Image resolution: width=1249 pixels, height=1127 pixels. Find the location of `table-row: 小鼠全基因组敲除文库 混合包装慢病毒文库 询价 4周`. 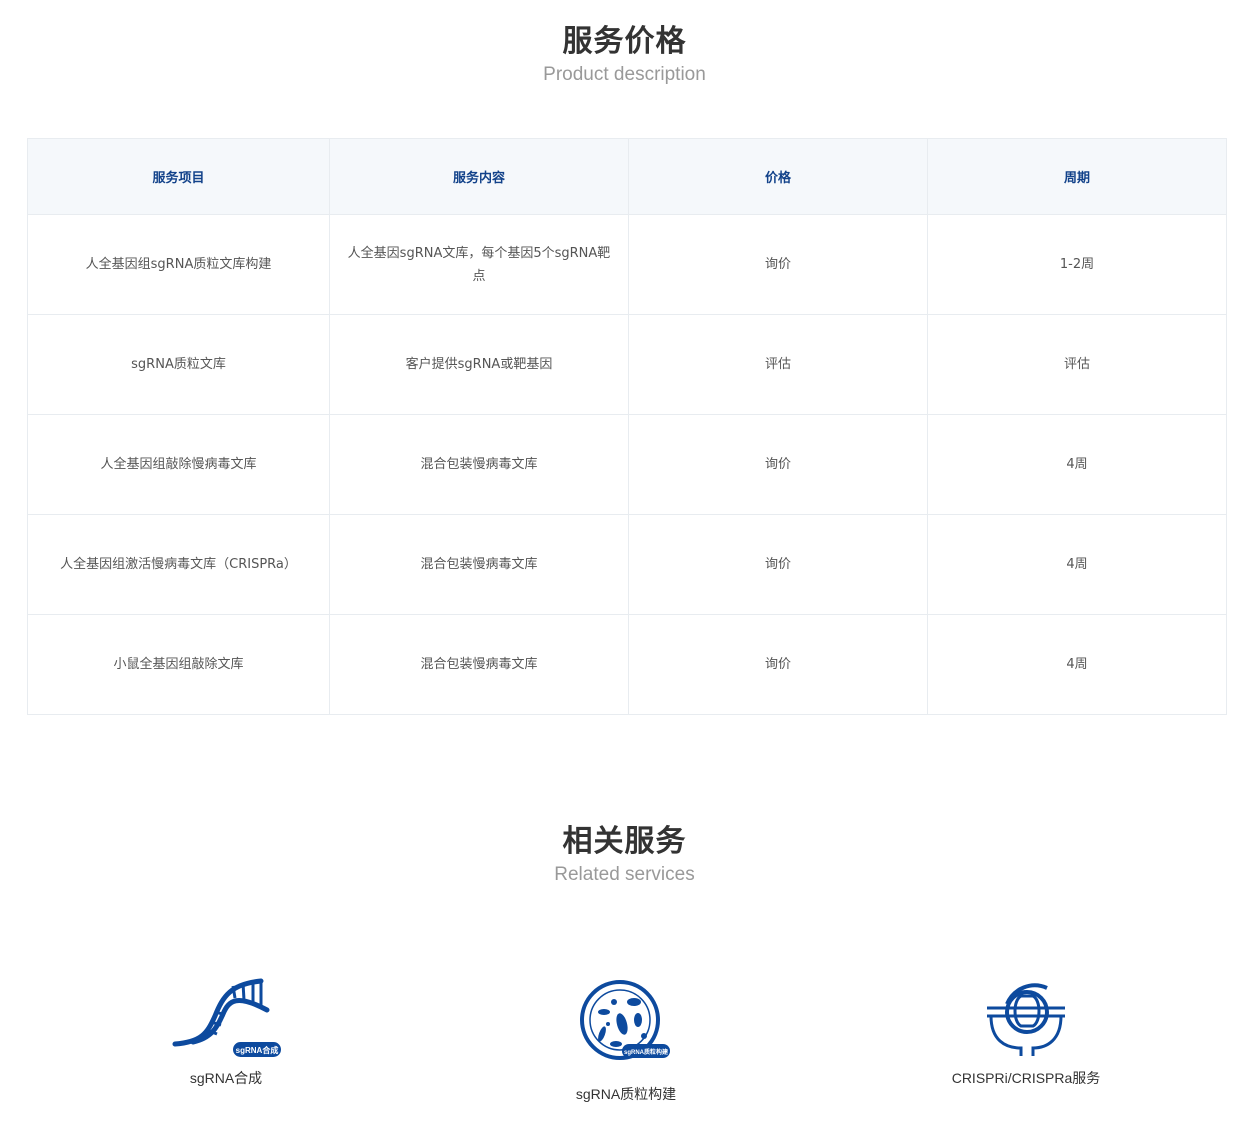

table-row: 小鼠全基因组敲除文库 混合包装慢病毒文库 询价 4周 is located at coordinates (627, 664).